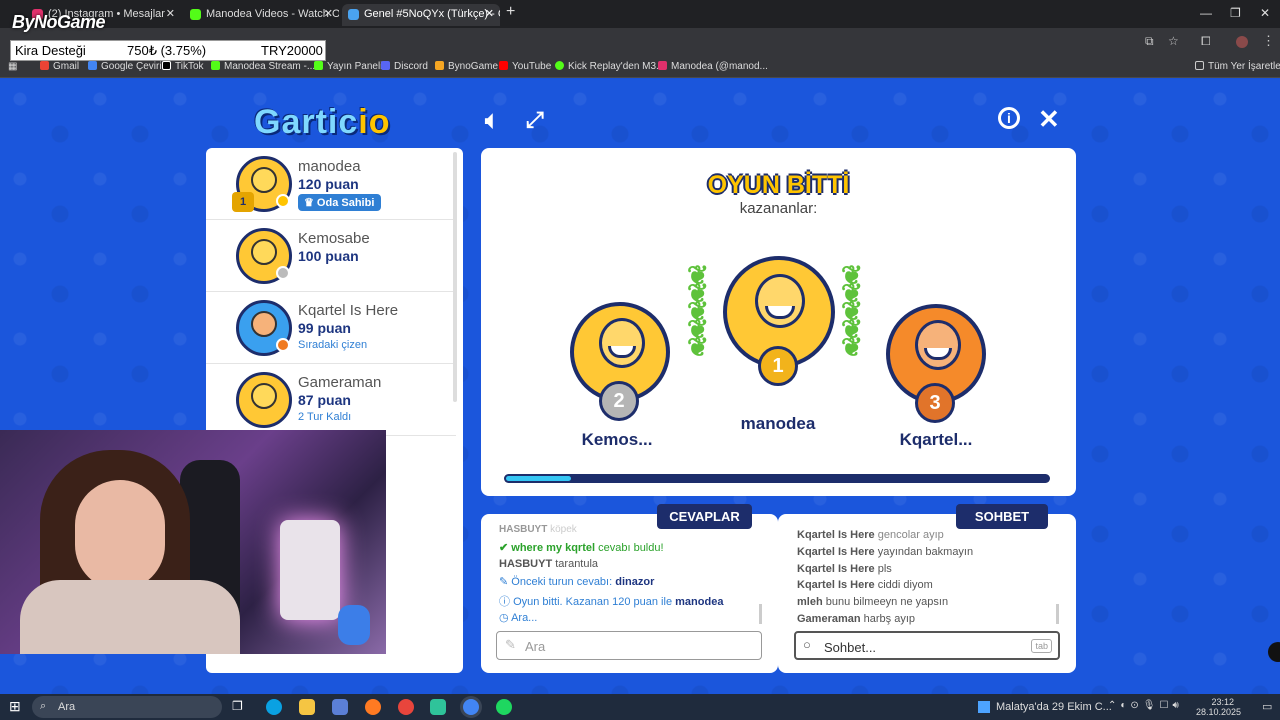  Describe the element at coordinates (698, 311) in the screenshot. I see `laurel-left-icon: ❦ ❦ ❦ ❦ ❦` at that location.